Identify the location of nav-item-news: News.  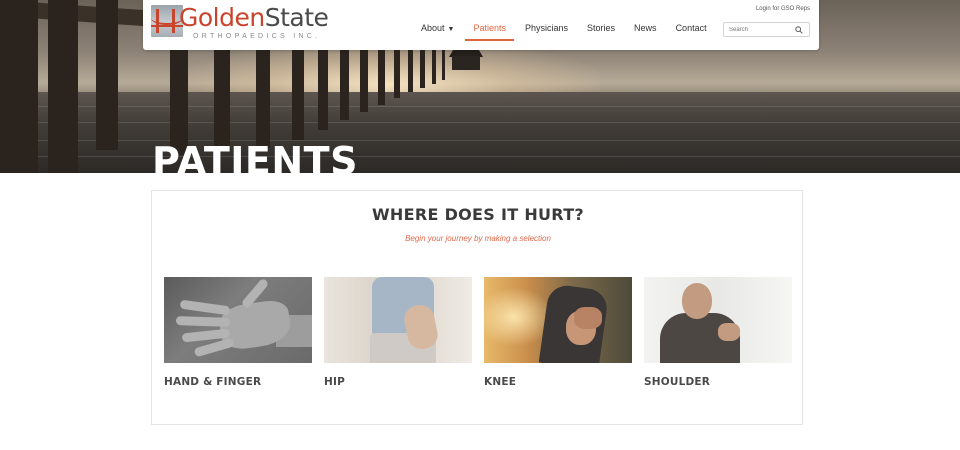
(645, 31).